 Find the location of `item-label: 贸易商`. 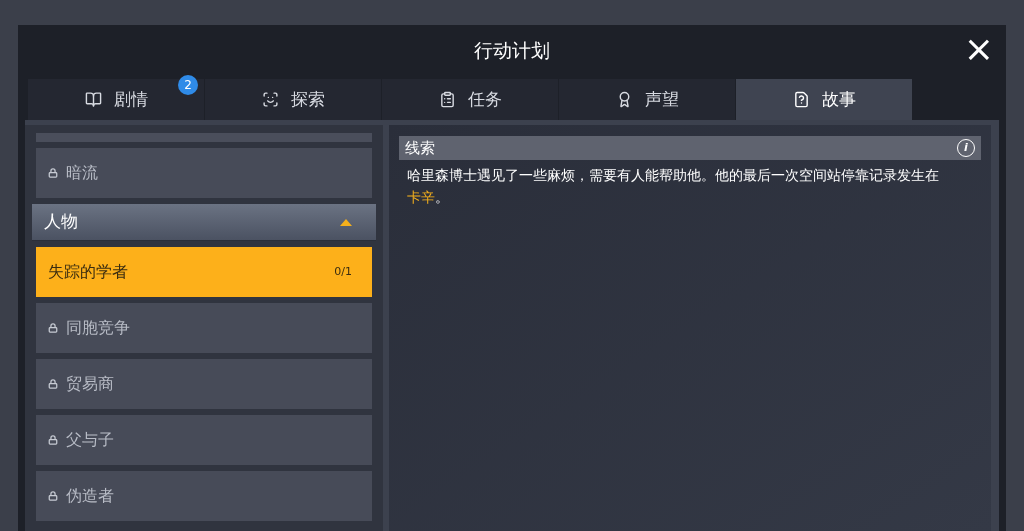

item-label: 贸易商 is located at coordinates (90, 384).